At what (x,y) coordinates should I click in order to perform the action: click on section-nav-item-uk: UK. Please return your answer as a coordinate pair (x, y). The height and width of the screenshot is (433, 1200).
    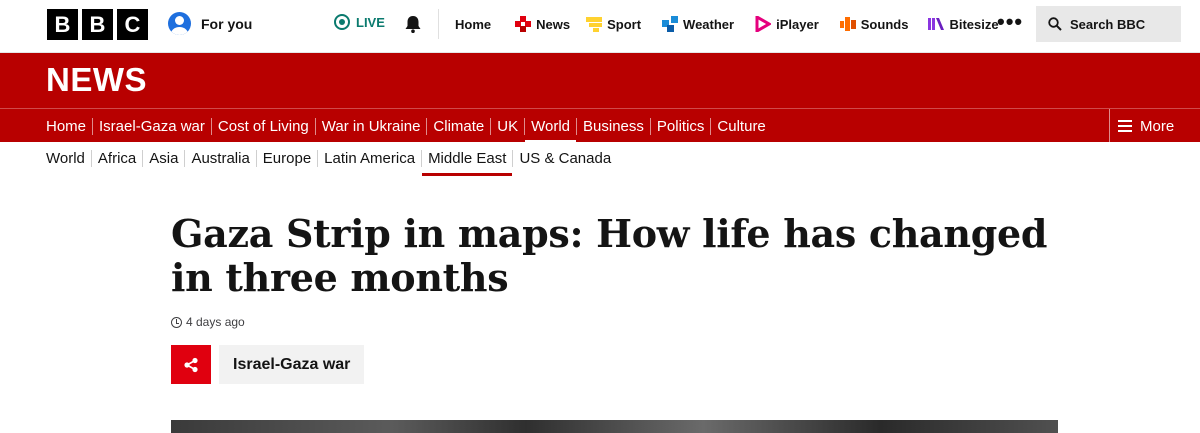
    Looking at the image, I should click on (507, 126).